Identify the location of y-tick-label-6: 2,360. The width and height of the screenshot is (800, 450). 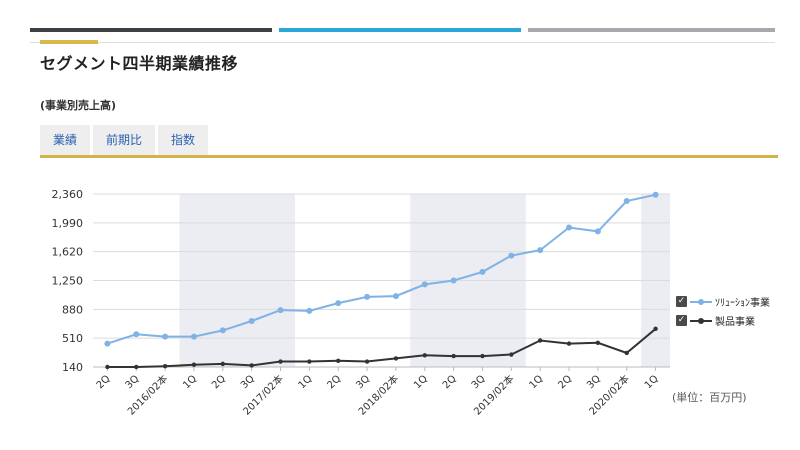
(68, 194).